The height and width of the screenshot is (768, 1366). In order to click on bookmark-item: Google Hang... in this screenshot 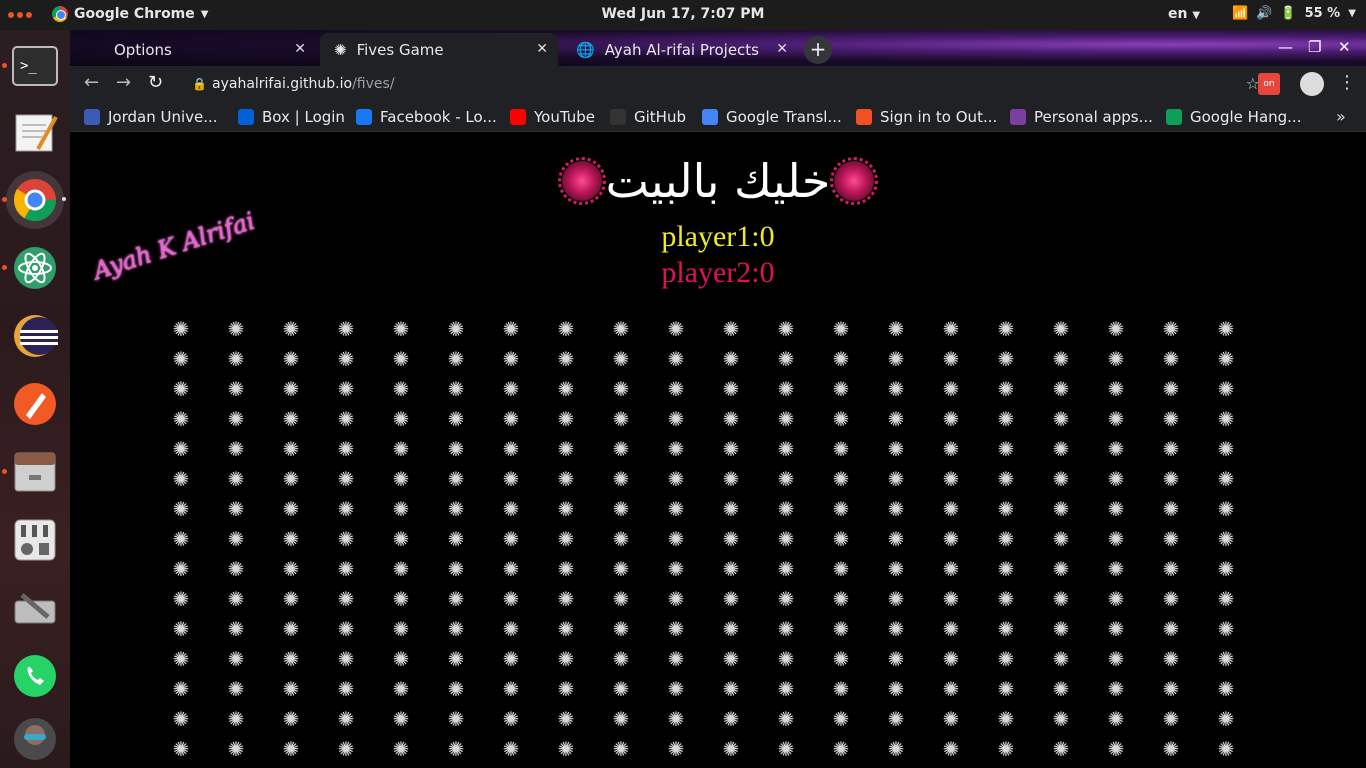, I will do `click(1233, 117)`.